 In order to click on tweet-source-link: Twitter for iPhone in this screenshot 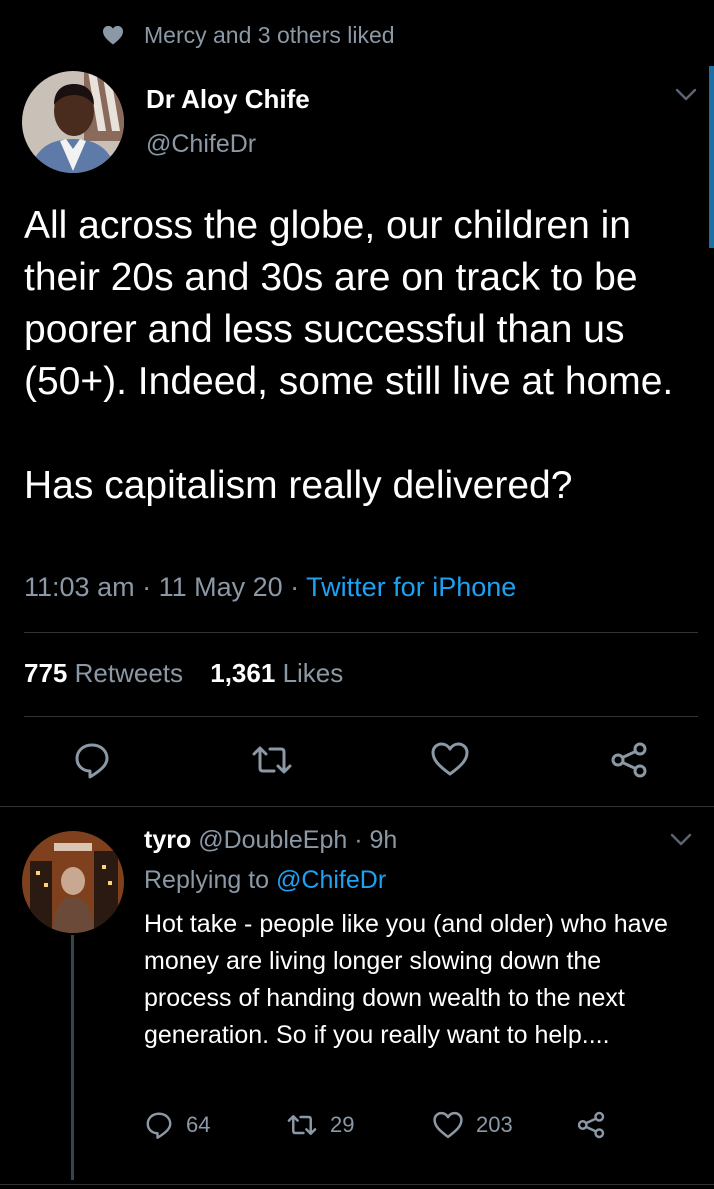, I will do `click(411, 587)`.